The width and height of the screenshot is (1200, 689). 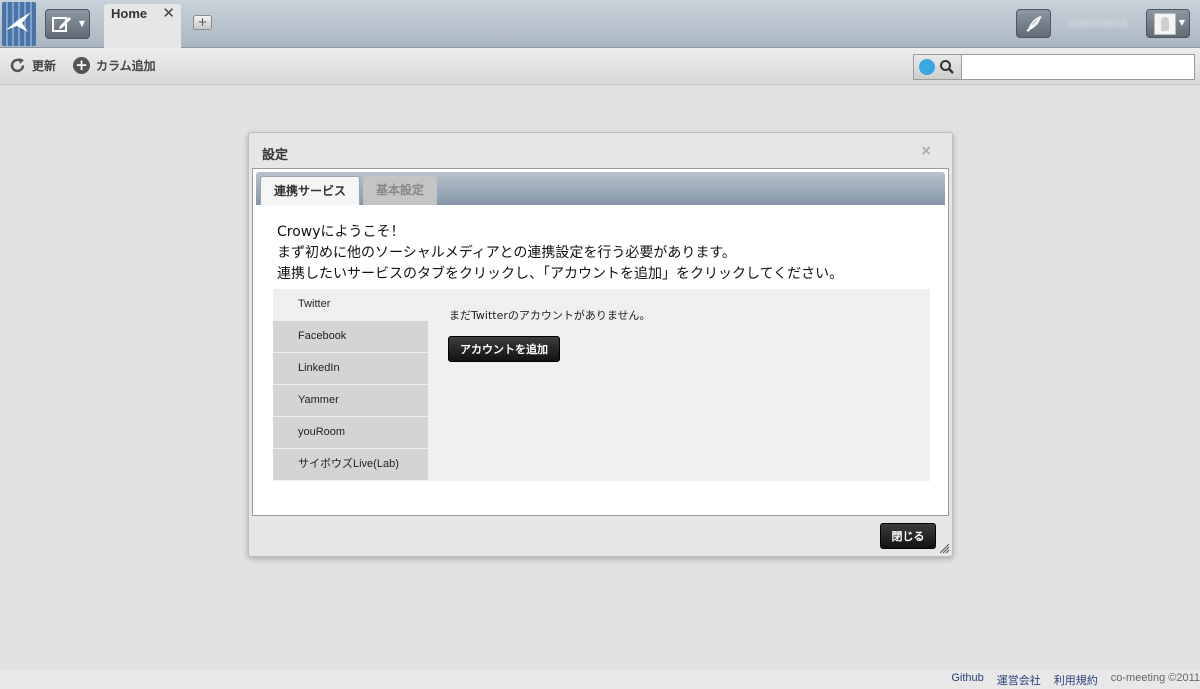 What do you see at coordinates (947, 67) in the screenshot?
I see `search-icon` at bounding box center [947, 67].